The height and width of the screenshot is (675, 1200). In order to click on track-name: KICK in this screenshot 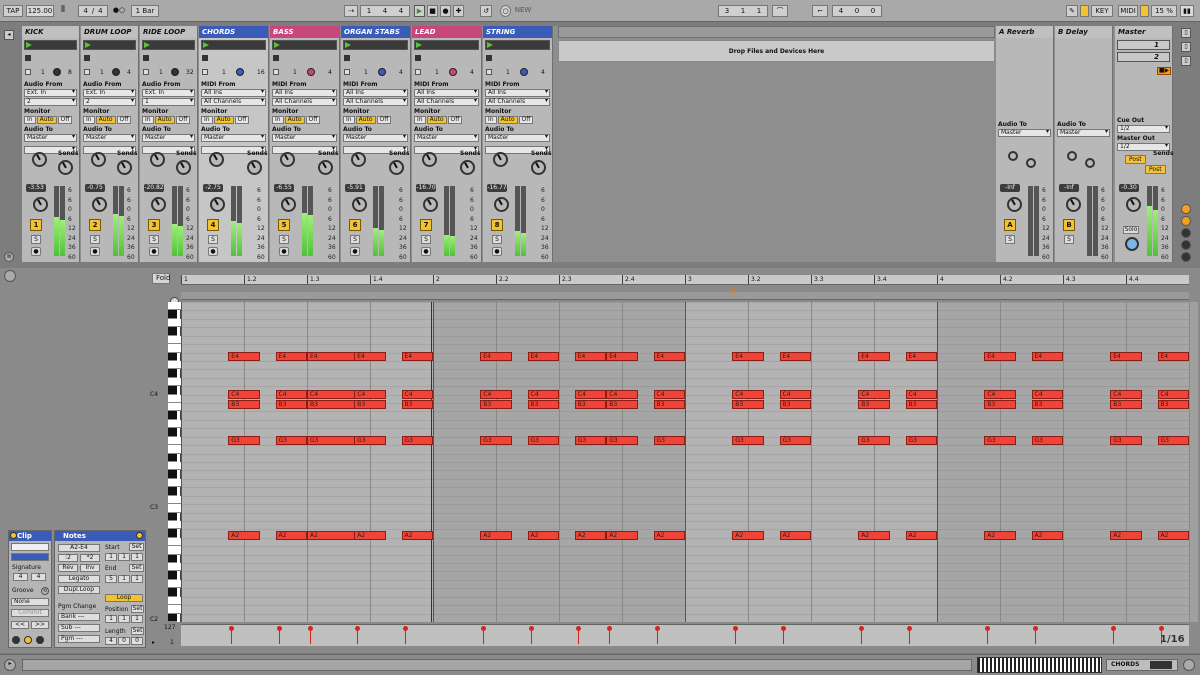, I will do `click(50, 32)`.